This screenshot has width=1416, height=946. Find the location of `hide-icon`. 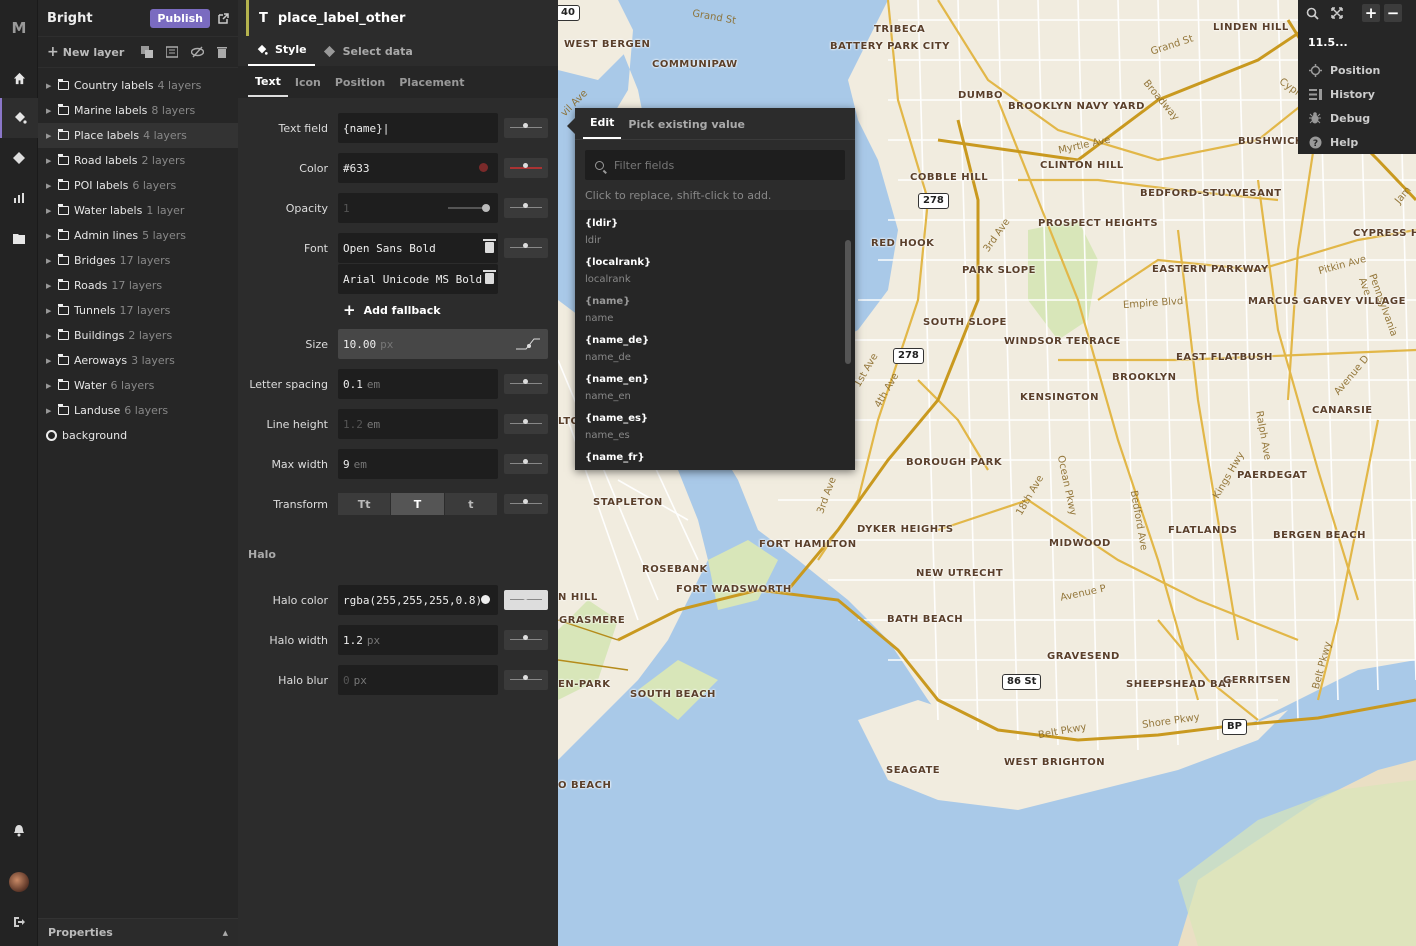

hide-icon is located at coordinates (197, 52).